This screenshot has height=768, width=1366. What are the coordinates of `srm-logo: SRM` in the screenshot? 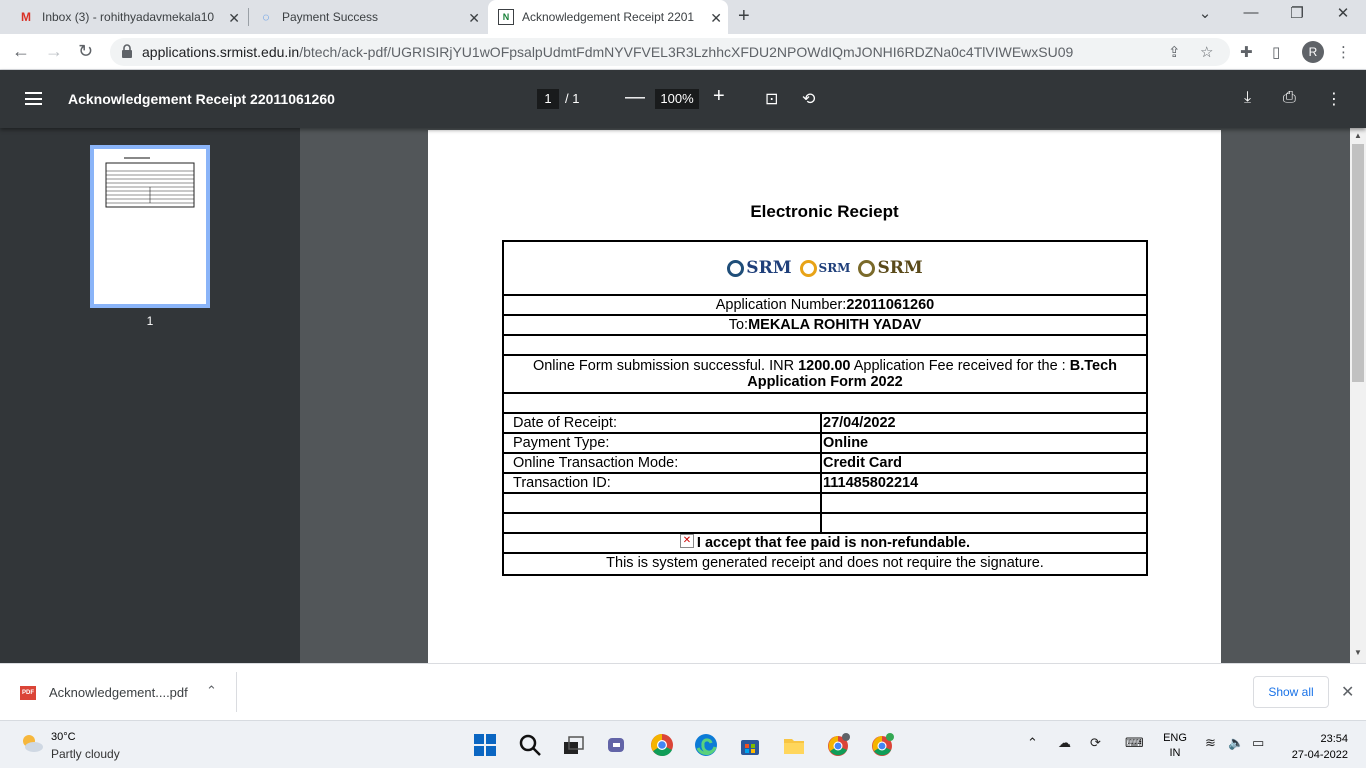 It's located at (759, 268).